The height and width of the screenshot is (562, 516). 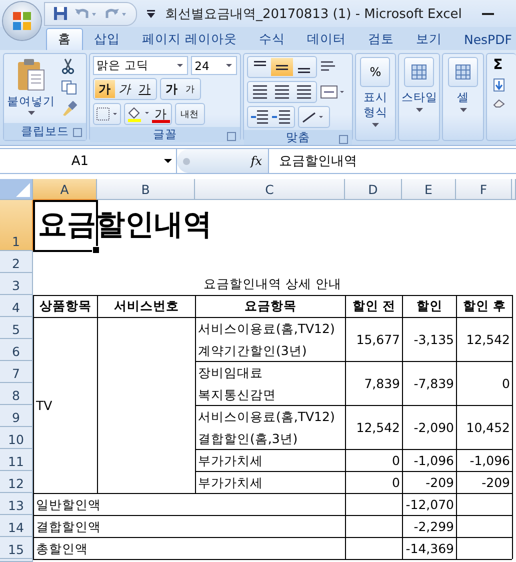 What do you see at coordinates (326, 39) in the screenshot?
I see `ribbon-tab: 데이터` at bounding box center [326, 39].